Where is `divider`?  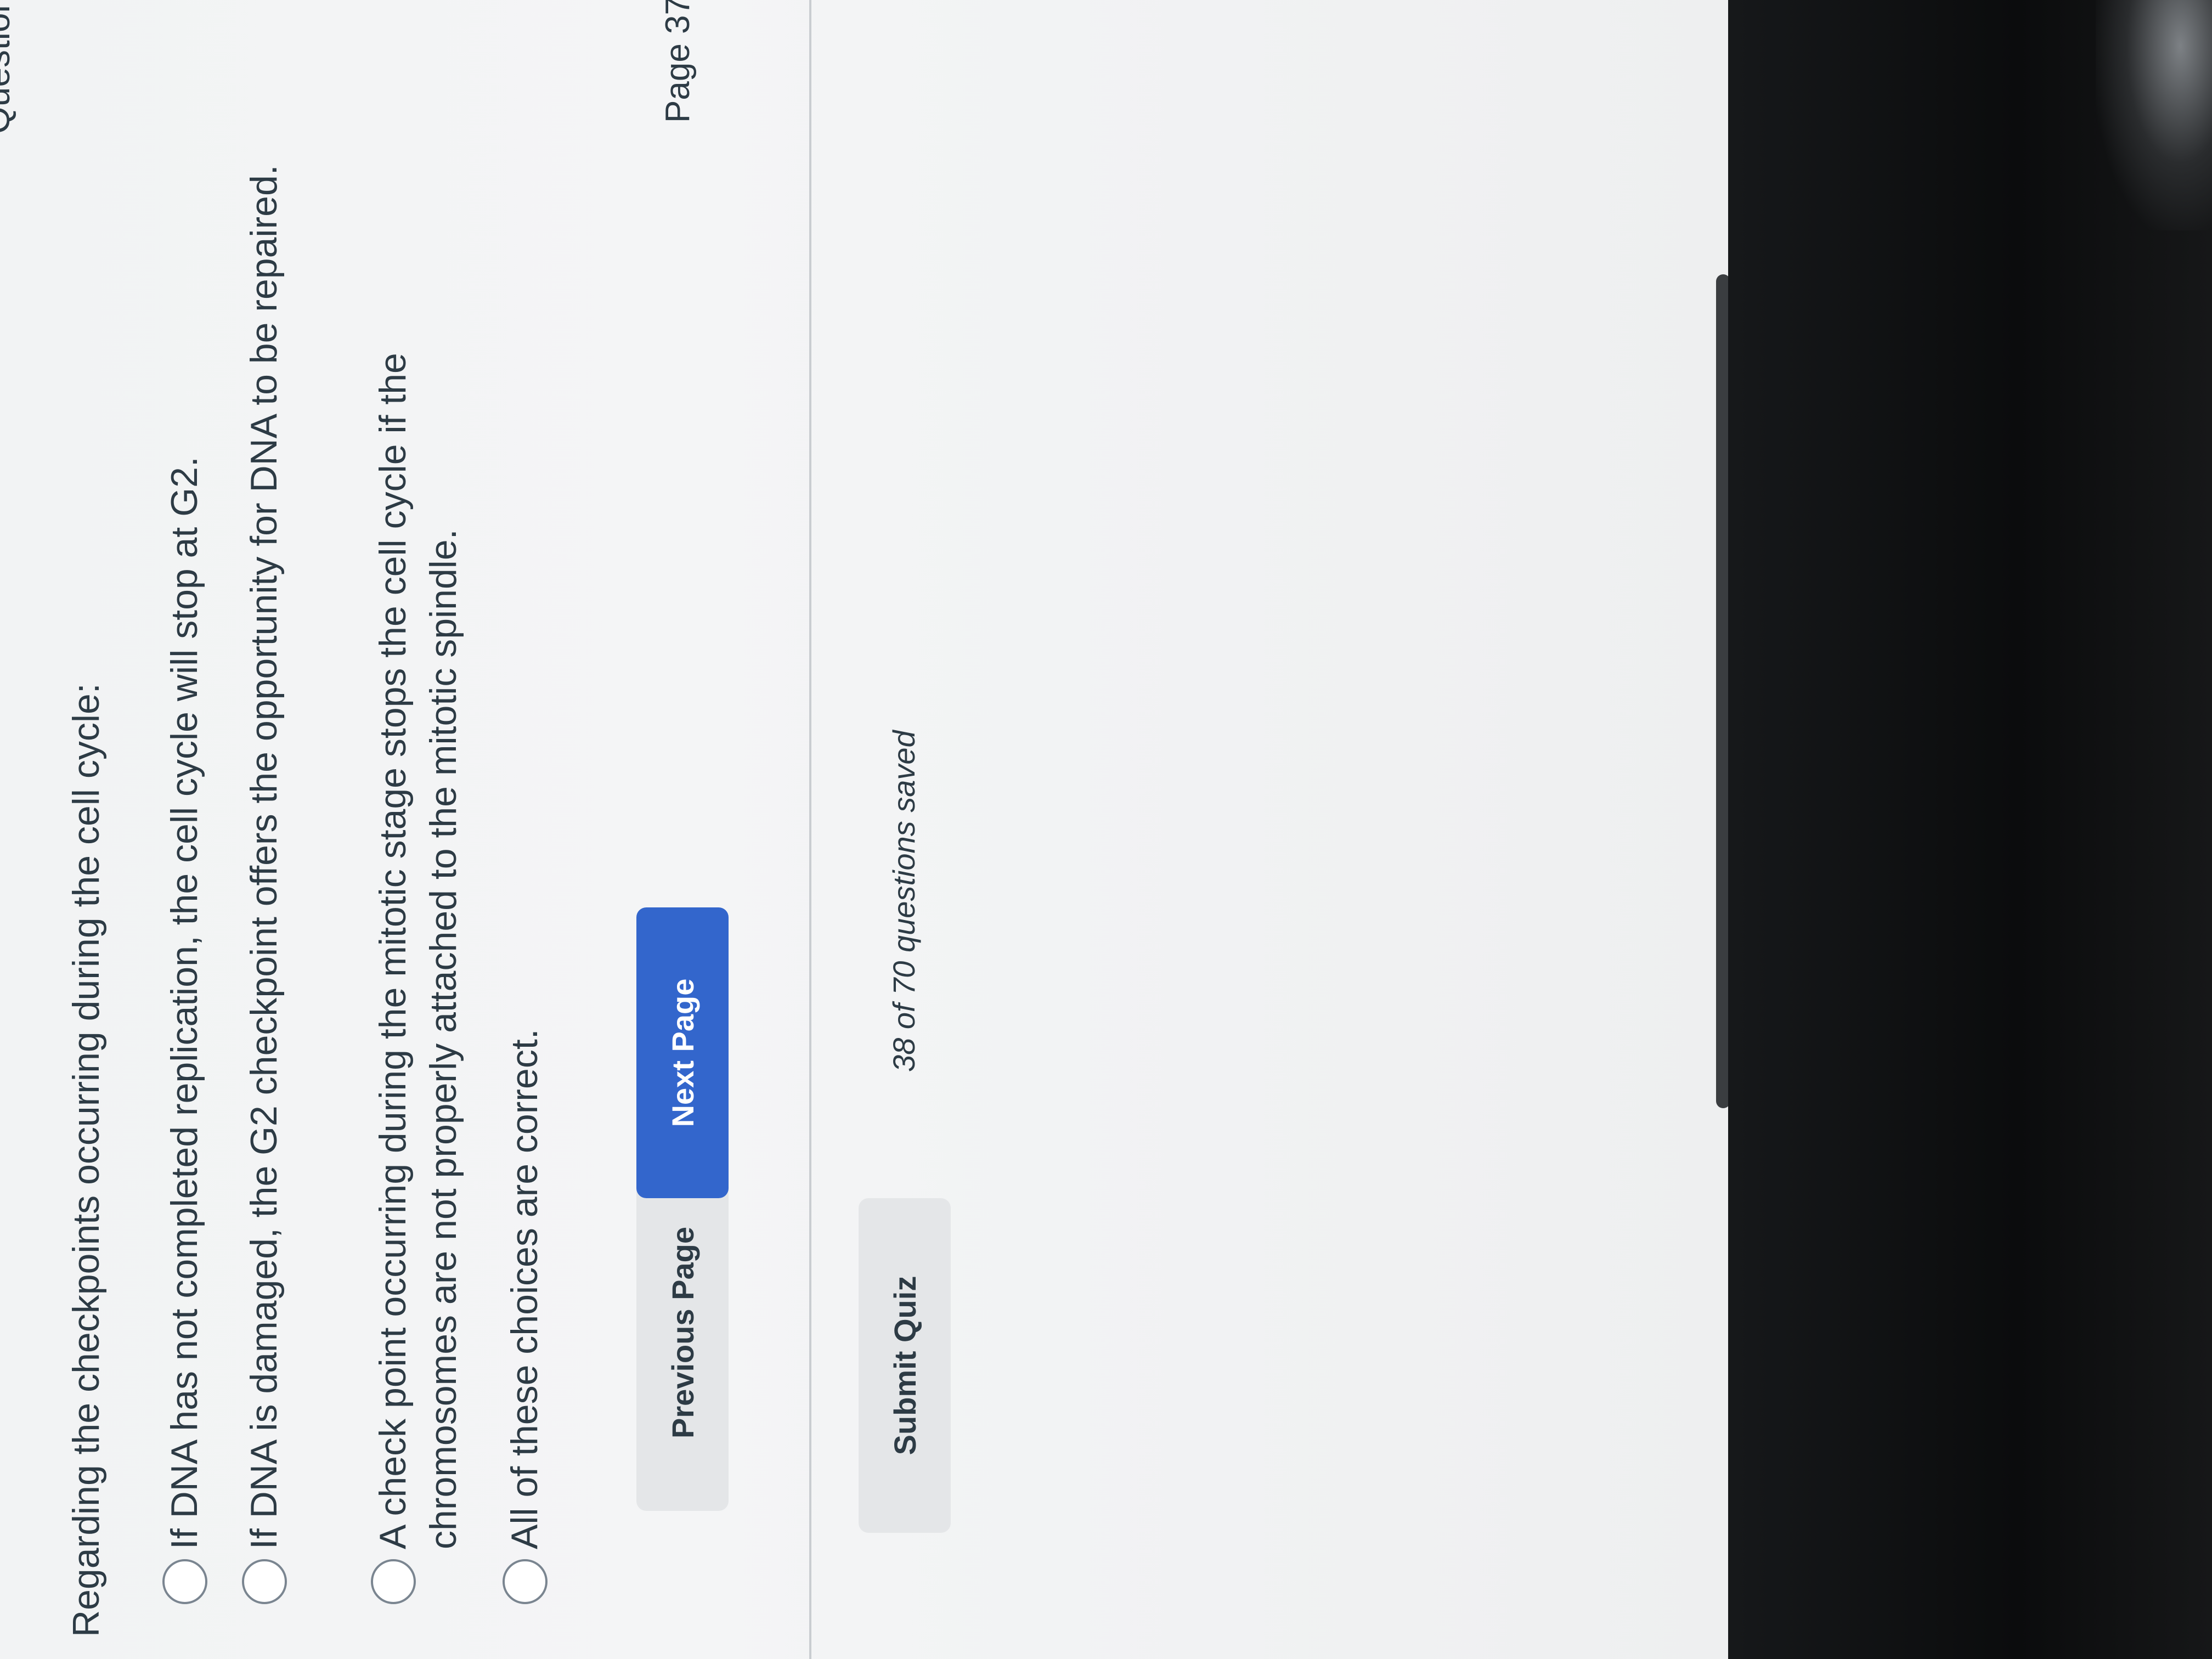 divider is located at coordinates (810, 830).